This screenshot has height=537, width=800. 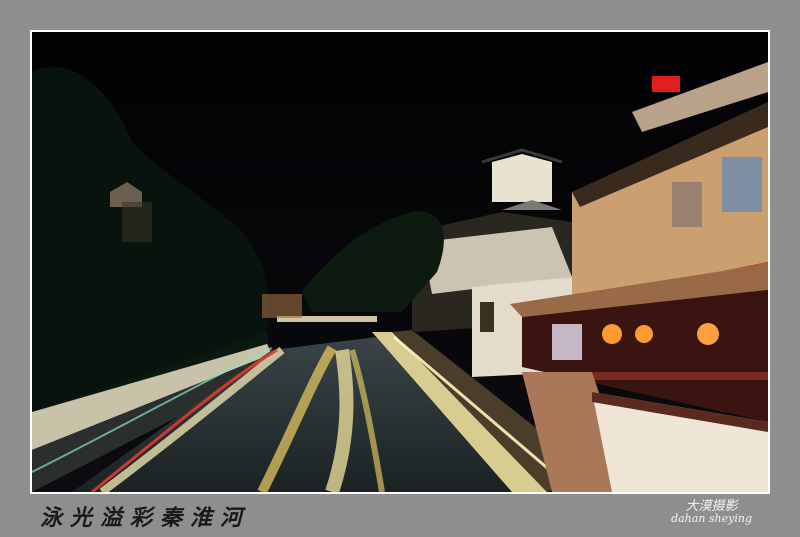 What do you see at coordinates (612, 334) in the screenshot?
I see `lantern` at bounding box center [612, 334].